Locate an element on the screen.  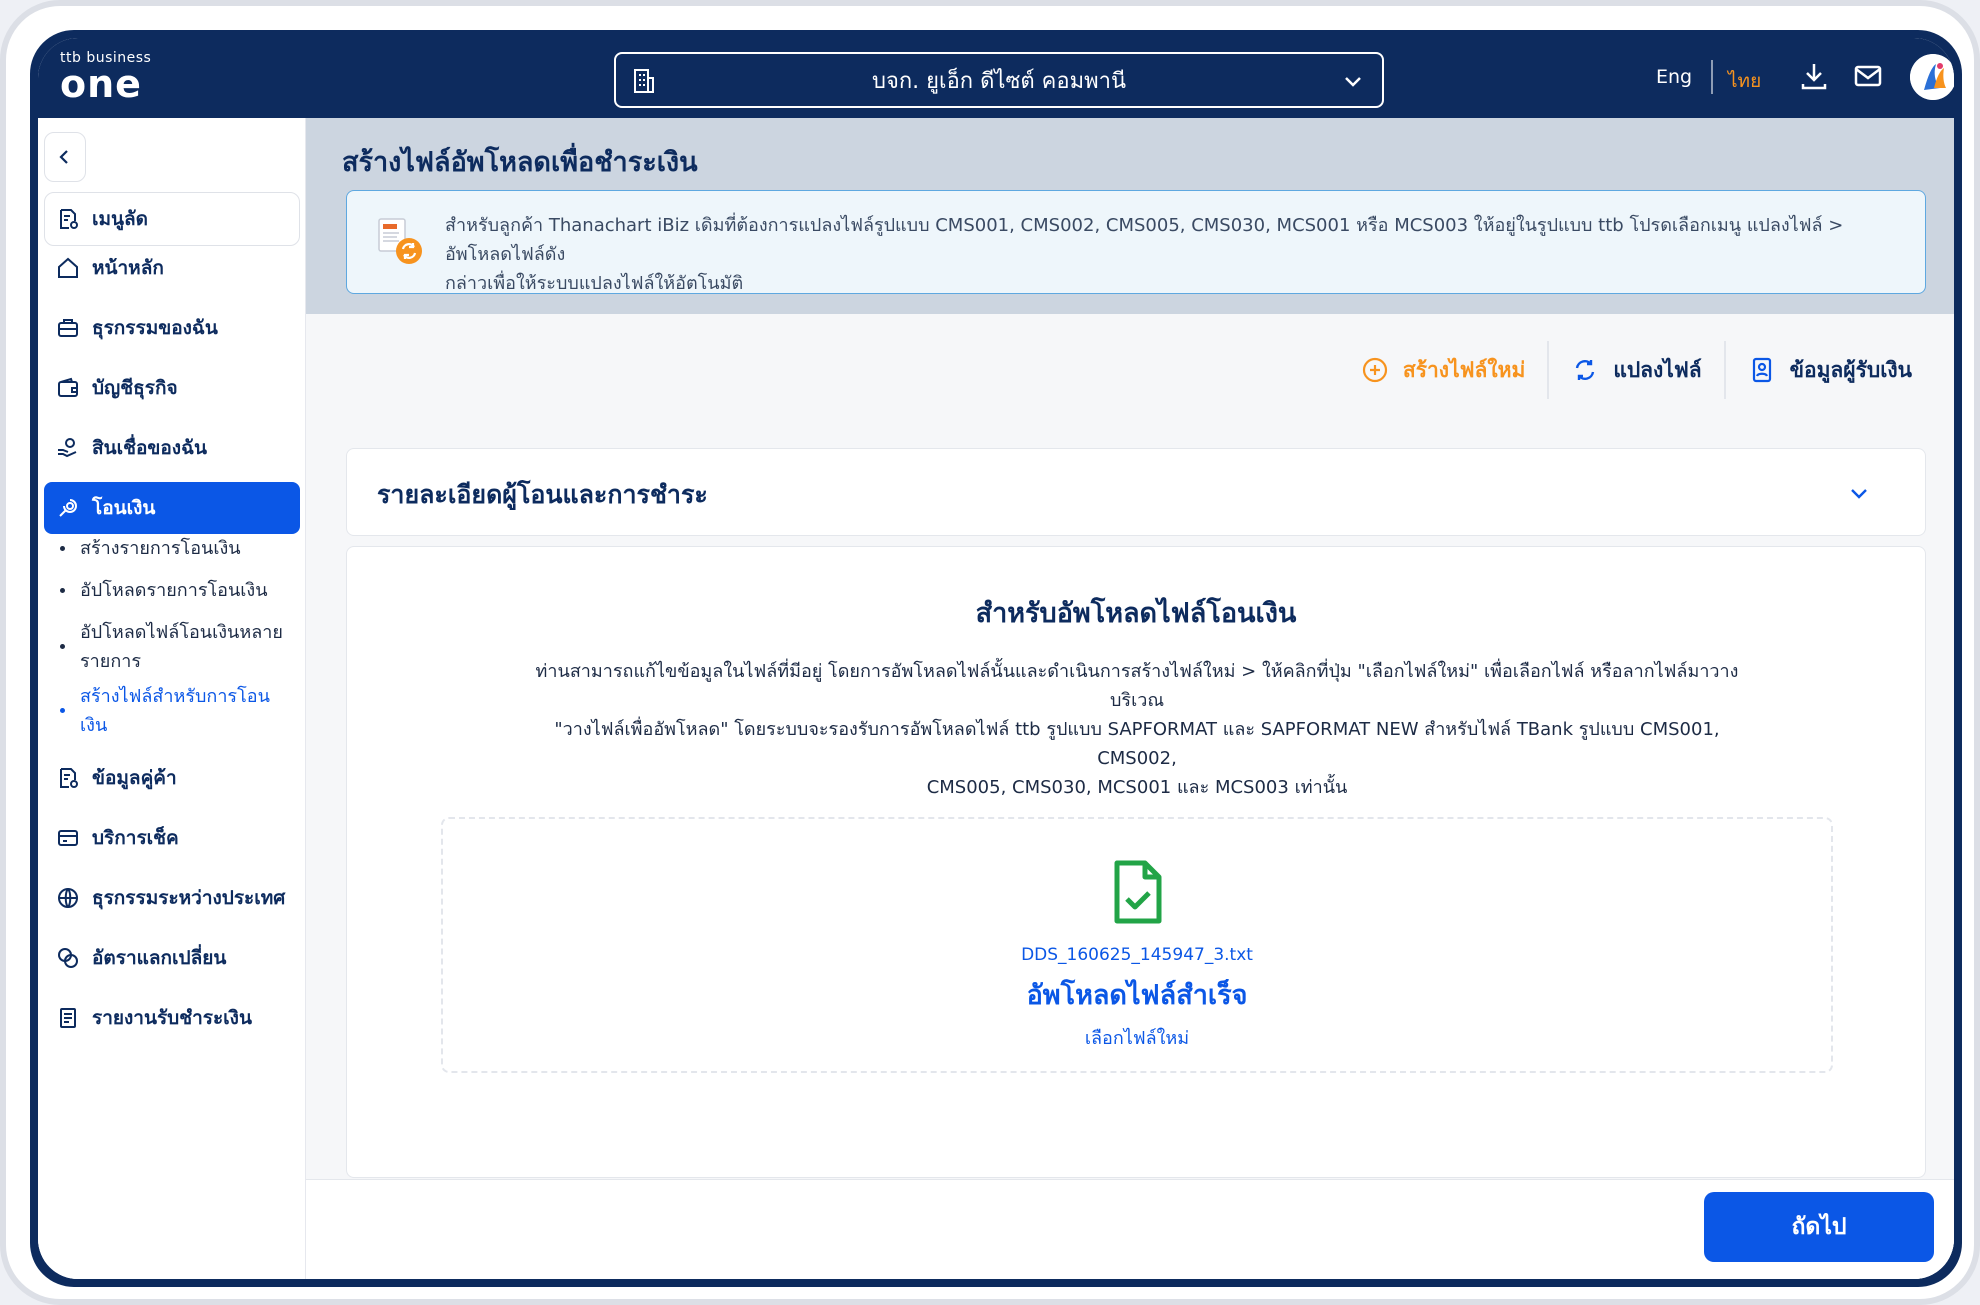
contact-book-icon is located at coordinates (1761, 370).